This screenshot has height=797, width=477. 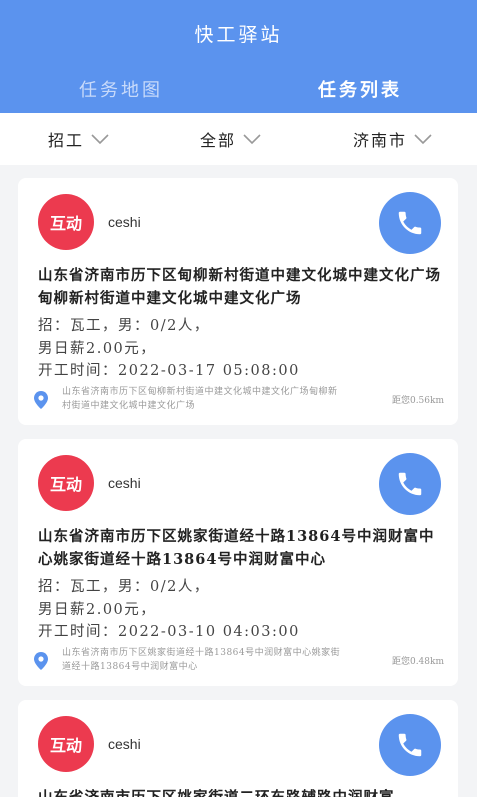 I want to click on filter-type-label: 招工, so click(x=66, y=140).